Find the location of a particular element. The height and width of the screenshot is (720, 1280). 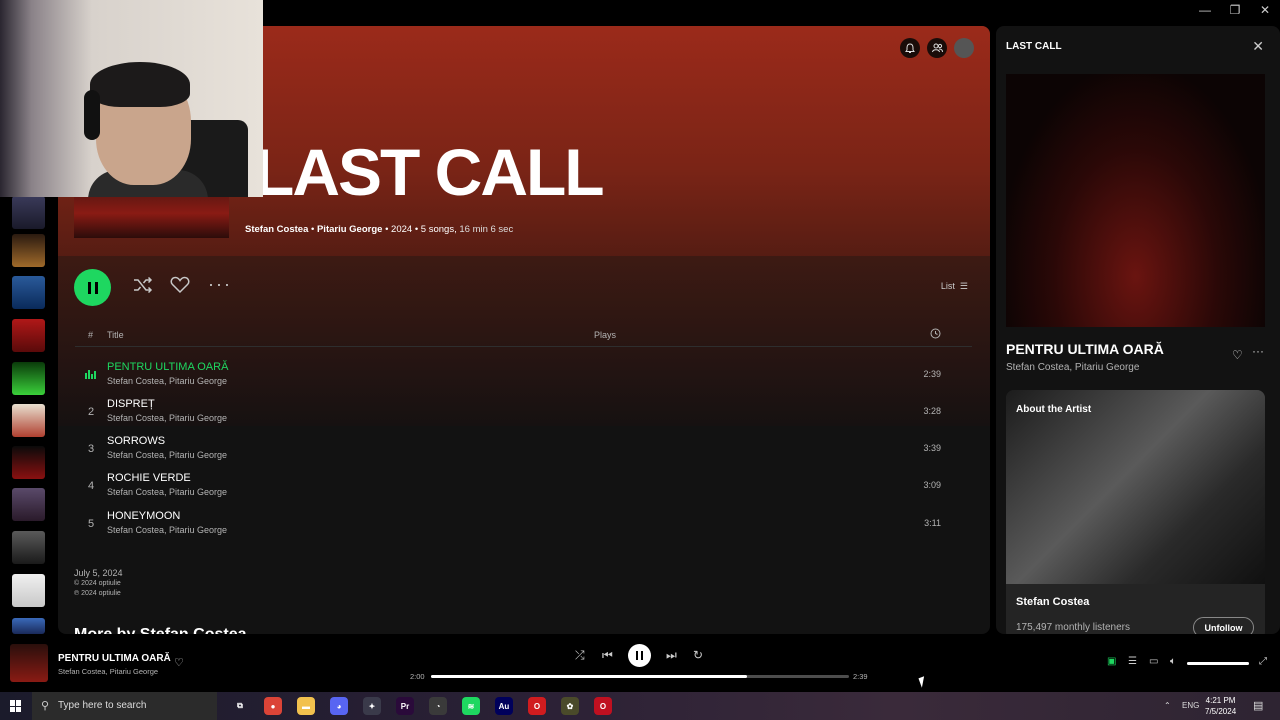

previous-icon: ⏮ is located at coordinates (607, 655).